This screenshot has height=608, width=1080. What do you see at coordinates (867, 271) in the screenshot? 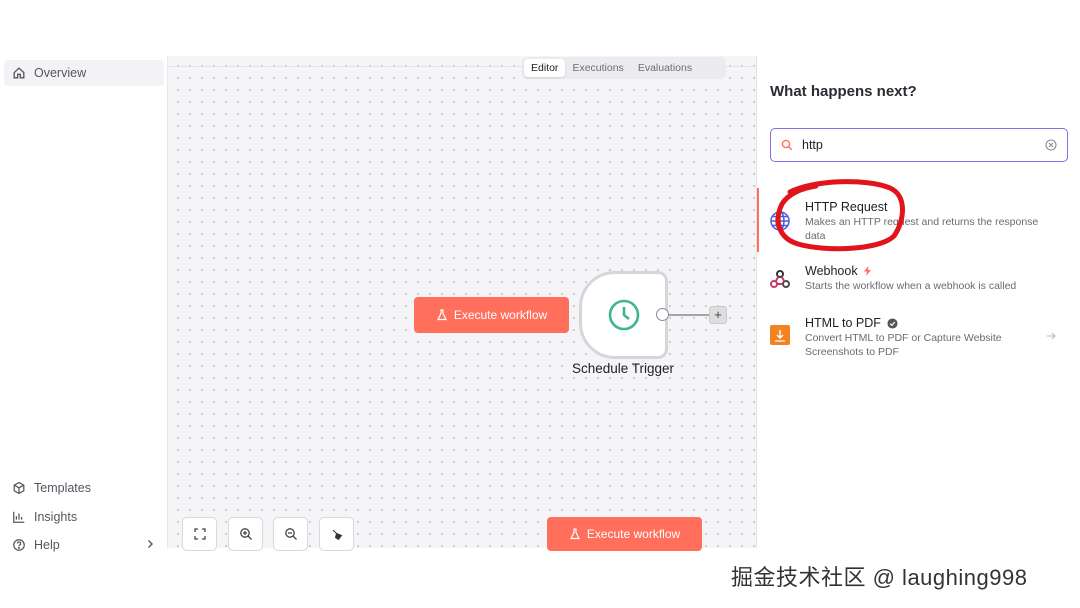
I see `trigger-bolt-icon` at bounding box center [867, 271].